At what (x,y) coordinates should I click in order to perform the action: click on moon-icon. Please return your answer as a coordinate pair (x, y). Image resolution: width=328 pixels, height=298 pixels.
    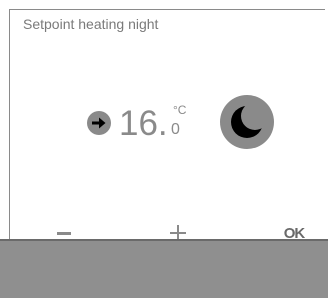
    Looking at the image, I should click on (247, 122).